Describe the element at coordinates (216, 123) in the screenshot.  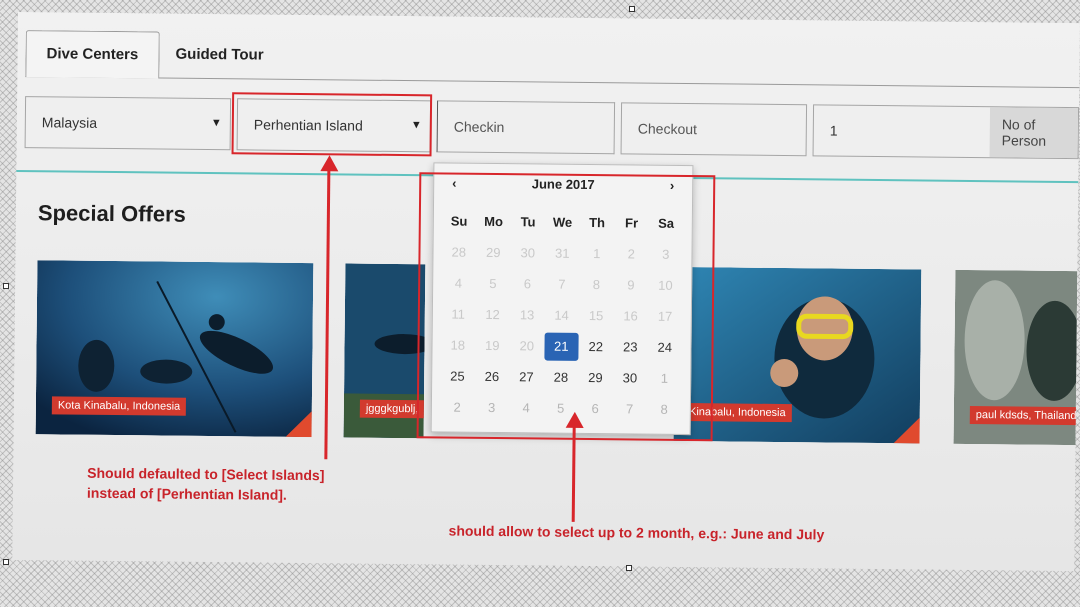
I see `caret-down-icon: ▼` at that location.